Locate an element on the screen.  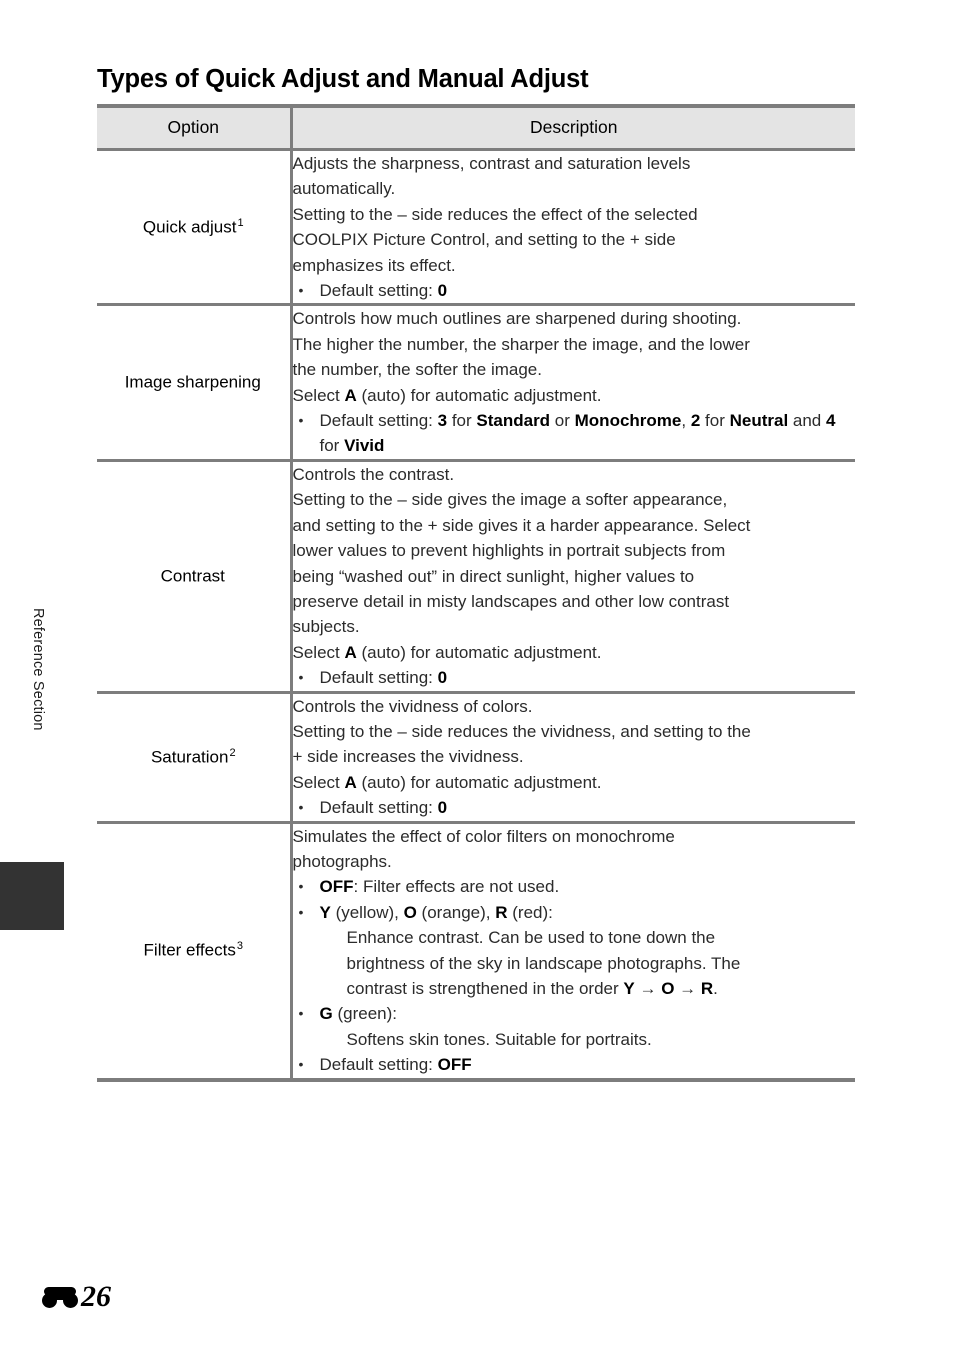
desc-line: Controls the vividness of colors. is located at coordinates (412, 706).